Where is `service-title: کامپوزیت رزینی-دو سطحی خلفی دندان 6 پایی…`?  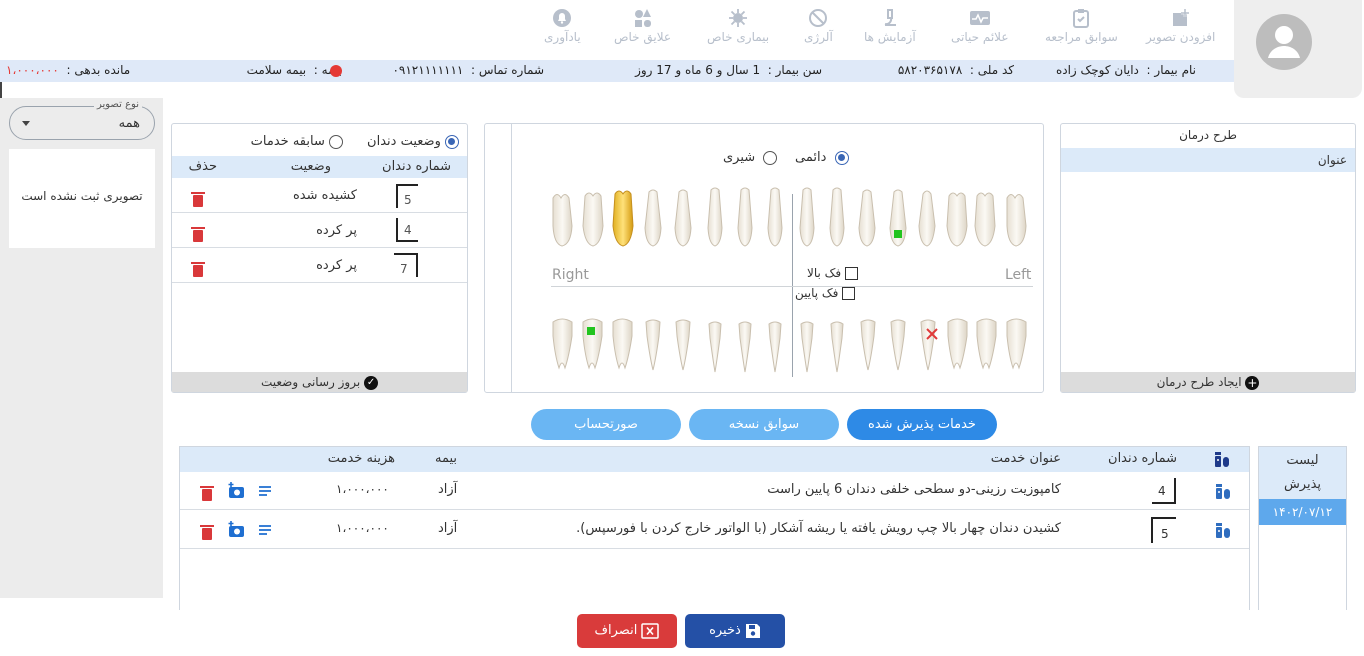
service-title: کامپوزیت رزینی-دو سطحی خلفی دندان 6 پایی… is located at coordinates (914, 489).